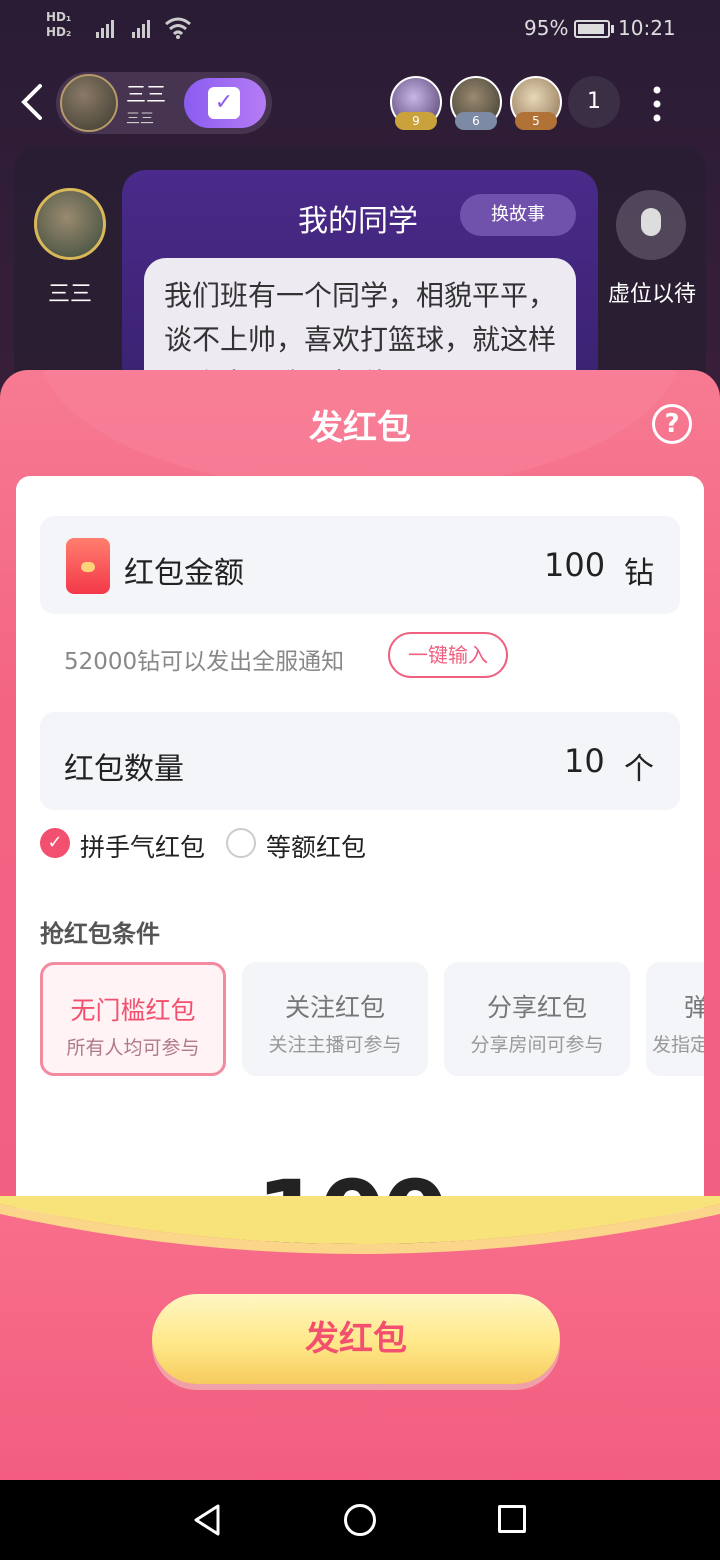  I want to click on back-button, so click(32, 102).